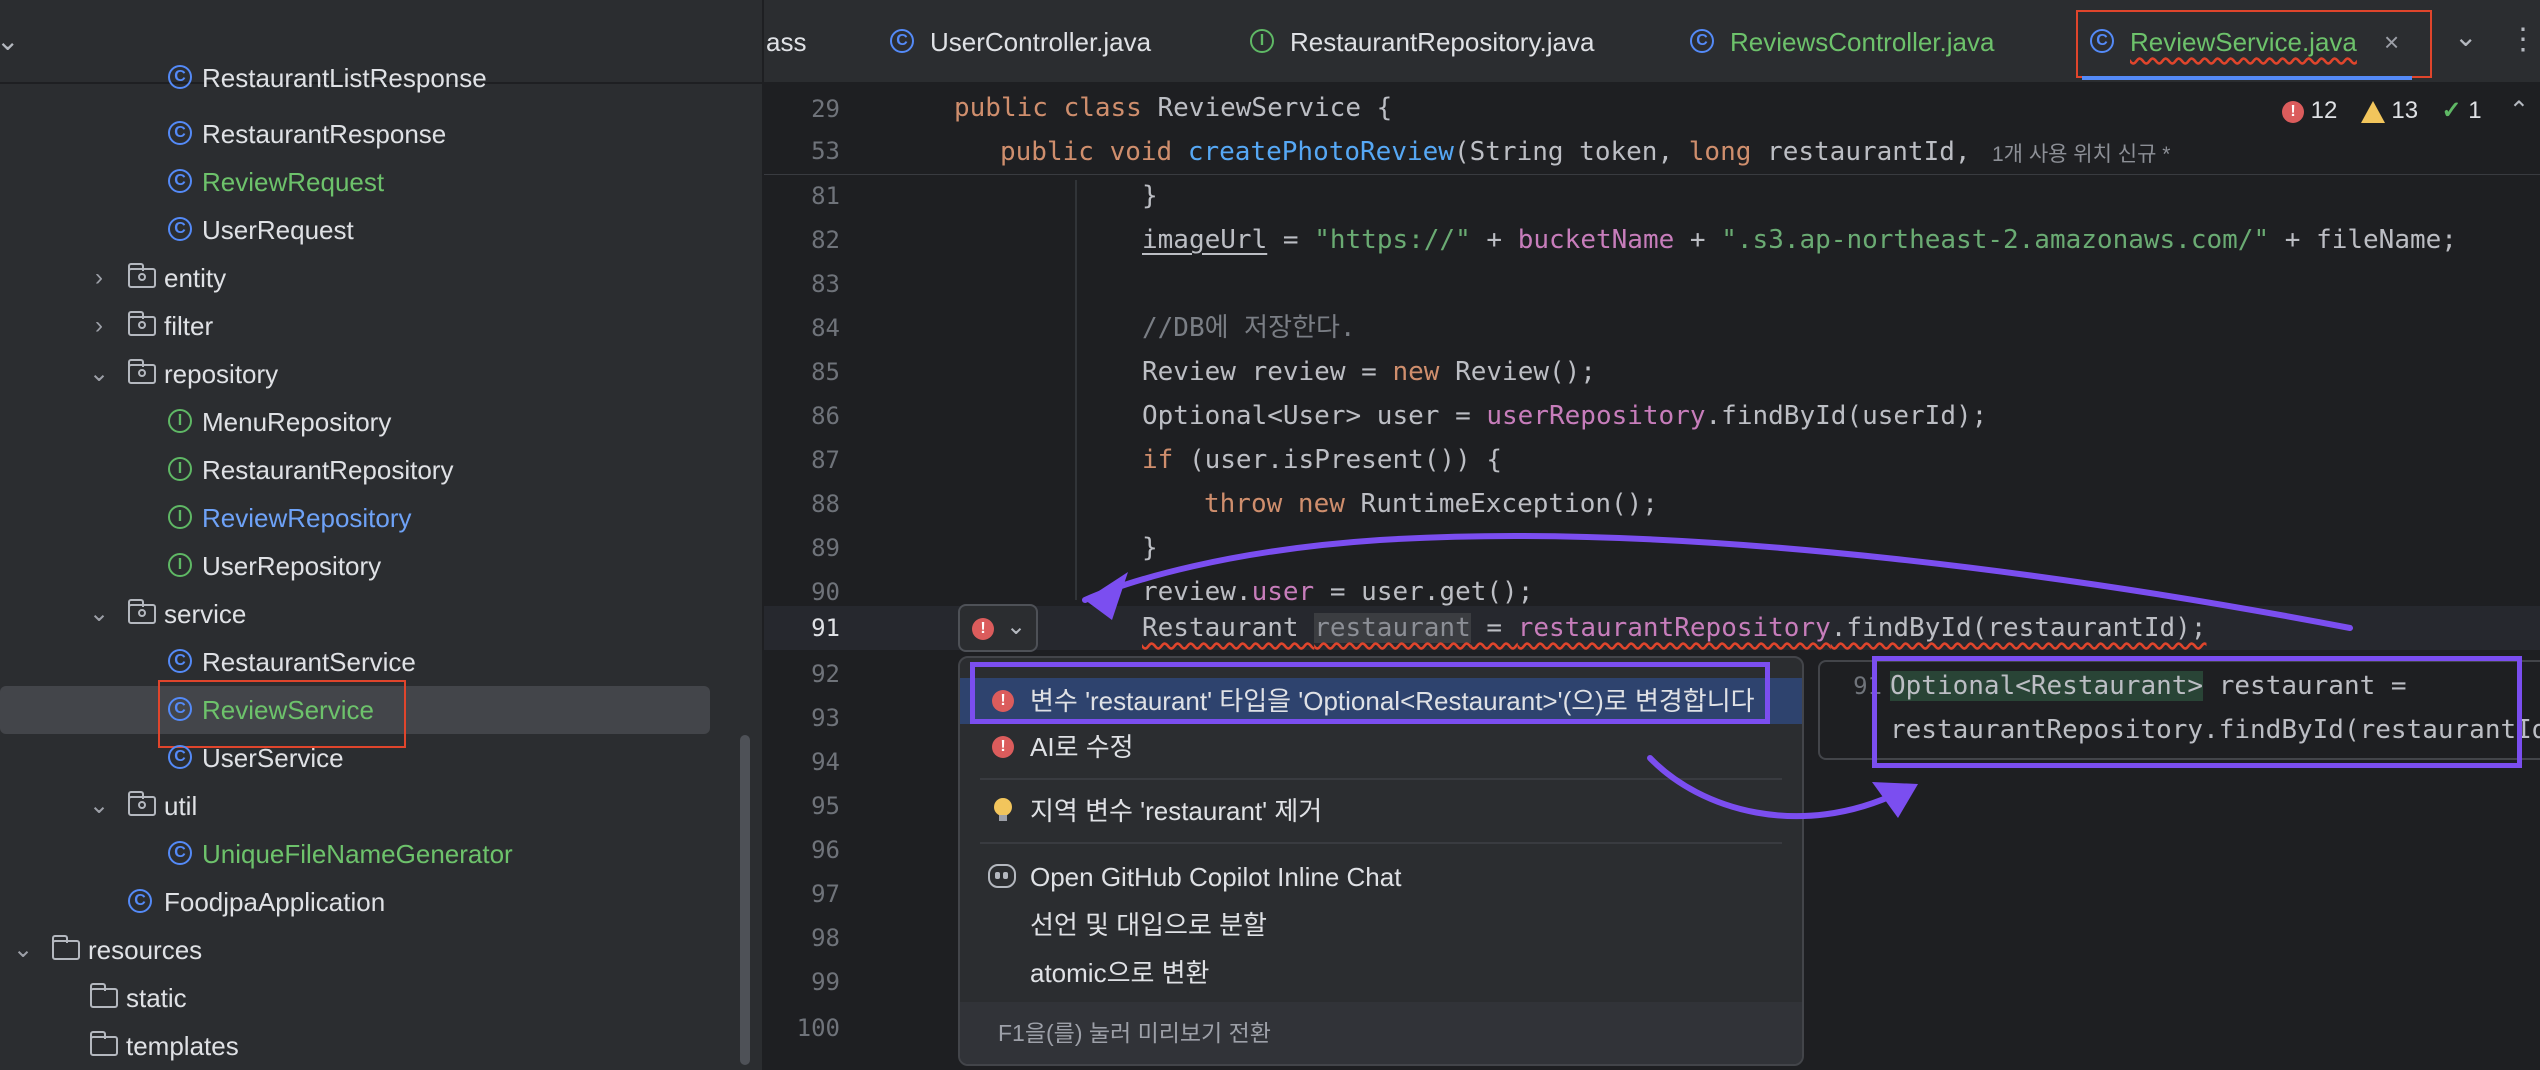  Describe the element at coordinates (1717, 676) in the screenshot. I see `annotation-arrows` at that location.